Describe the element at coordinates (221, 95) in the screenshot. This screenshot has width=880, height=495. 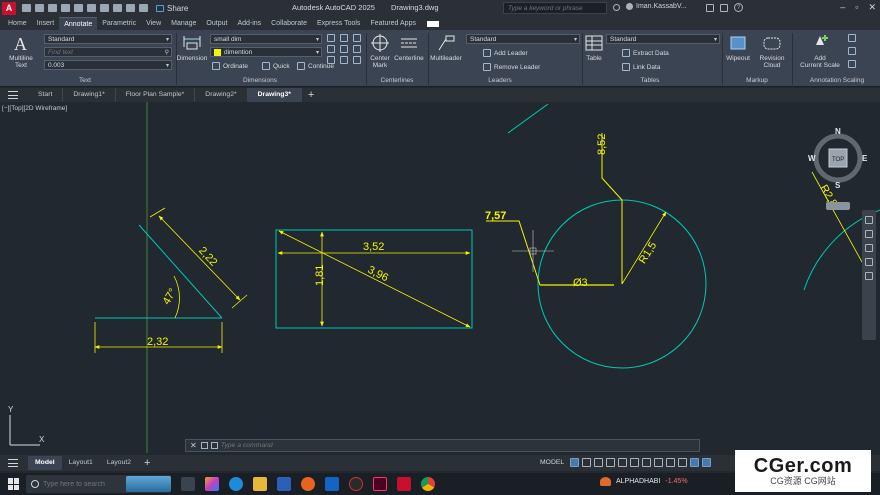
I see `file-tab-drawing2: Drawing2*` at that location.